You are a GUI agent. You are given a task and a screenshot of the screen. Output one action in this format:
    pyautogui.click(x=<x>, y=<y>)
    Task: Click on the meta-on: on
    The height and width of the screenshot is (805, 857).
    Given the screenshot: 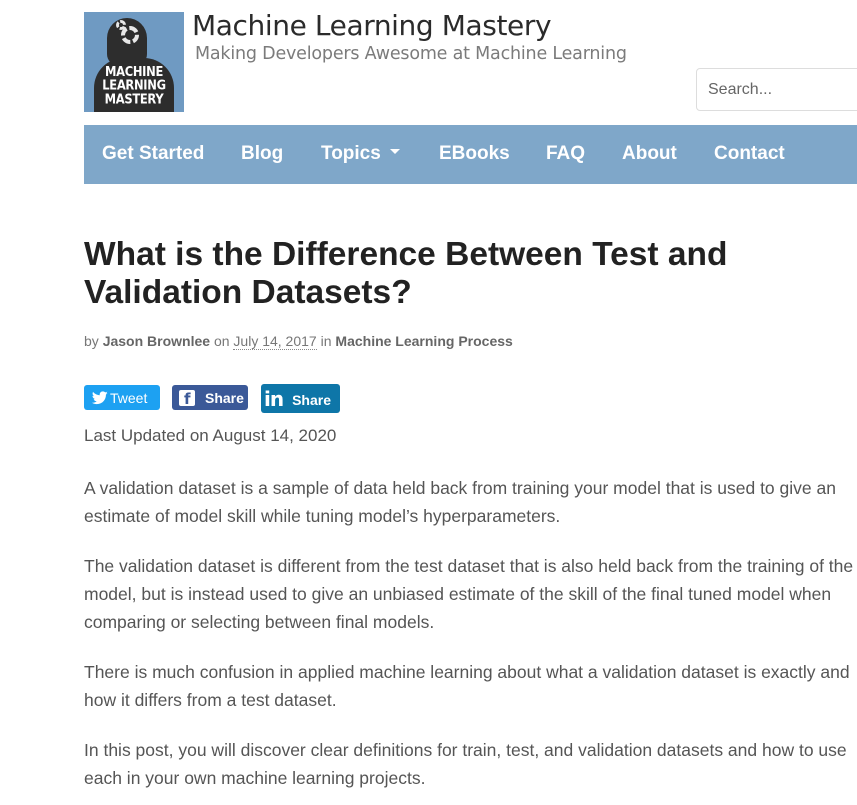 What is the action you would take?
    pyautogui.click(x=221, y=341)
    